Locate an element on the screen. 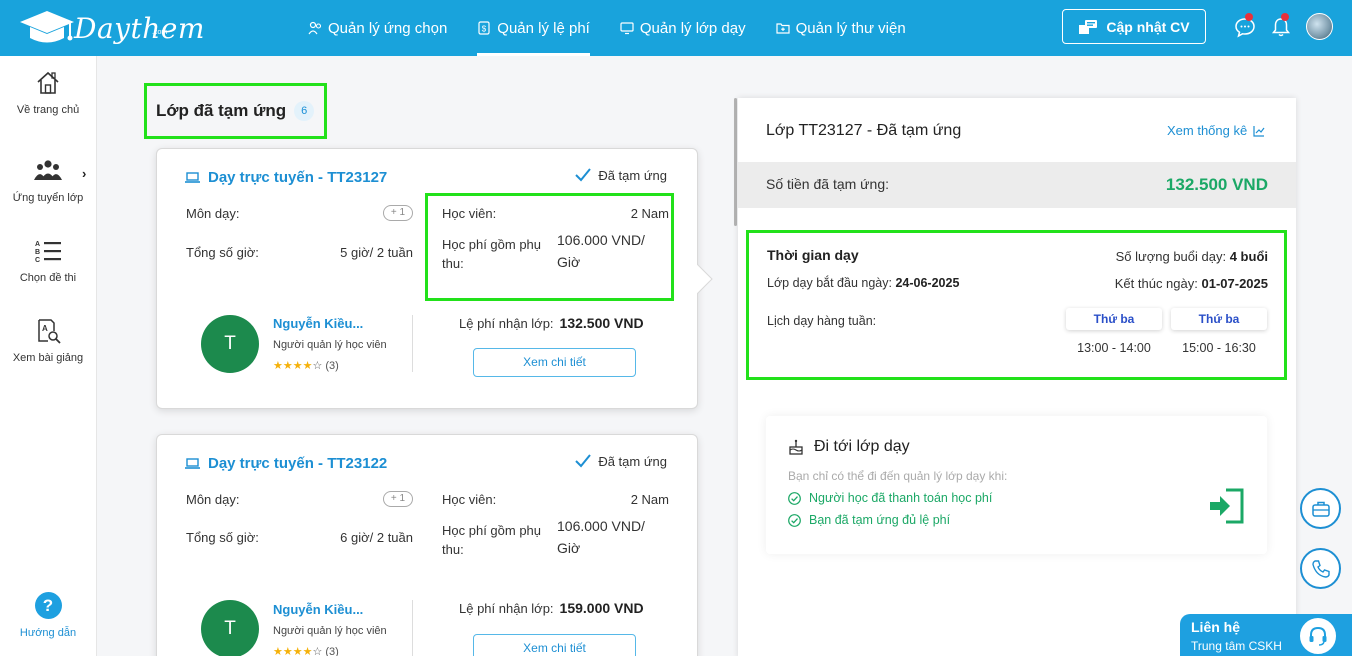 The image size is (1352, 656). sidebar-item-apply: Ứng tuyển lớp is located at coordinates (48, 181).